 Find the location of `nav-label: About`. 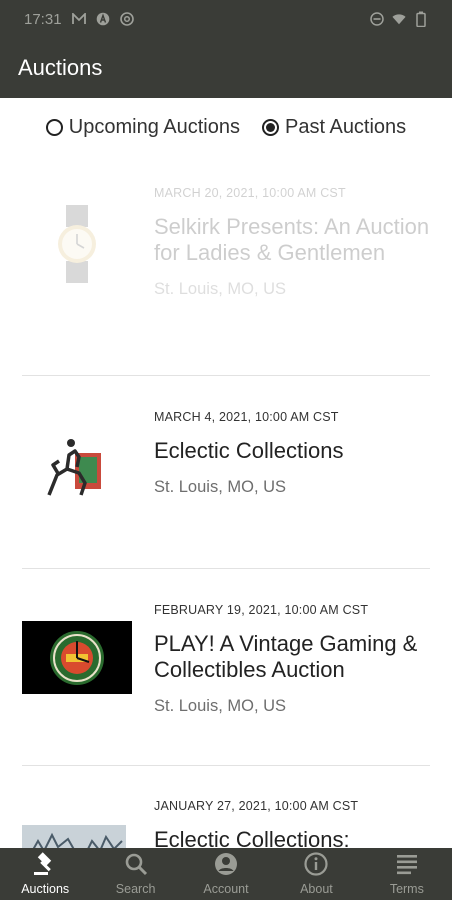

nav-label: About is located at coordinates (316, 889).